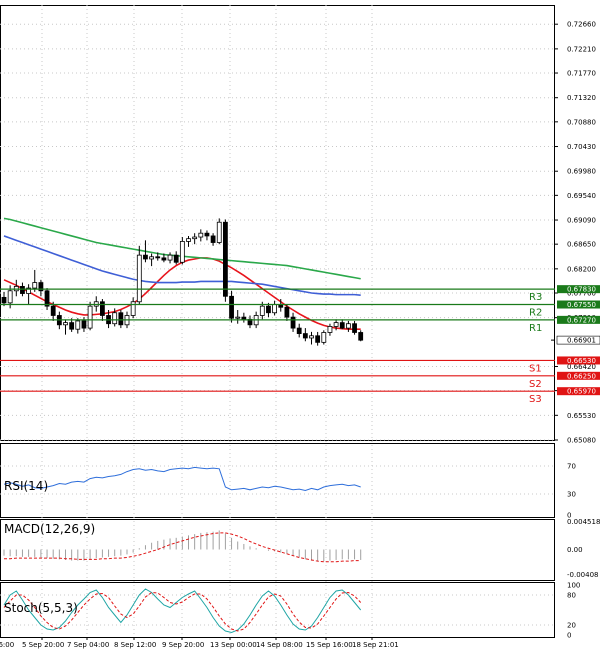 The image size is (600, 653). Describe the element at coordinates (49, 529) in the screenshot. I see `macd-title: MACD(12,26,9)` at that location.